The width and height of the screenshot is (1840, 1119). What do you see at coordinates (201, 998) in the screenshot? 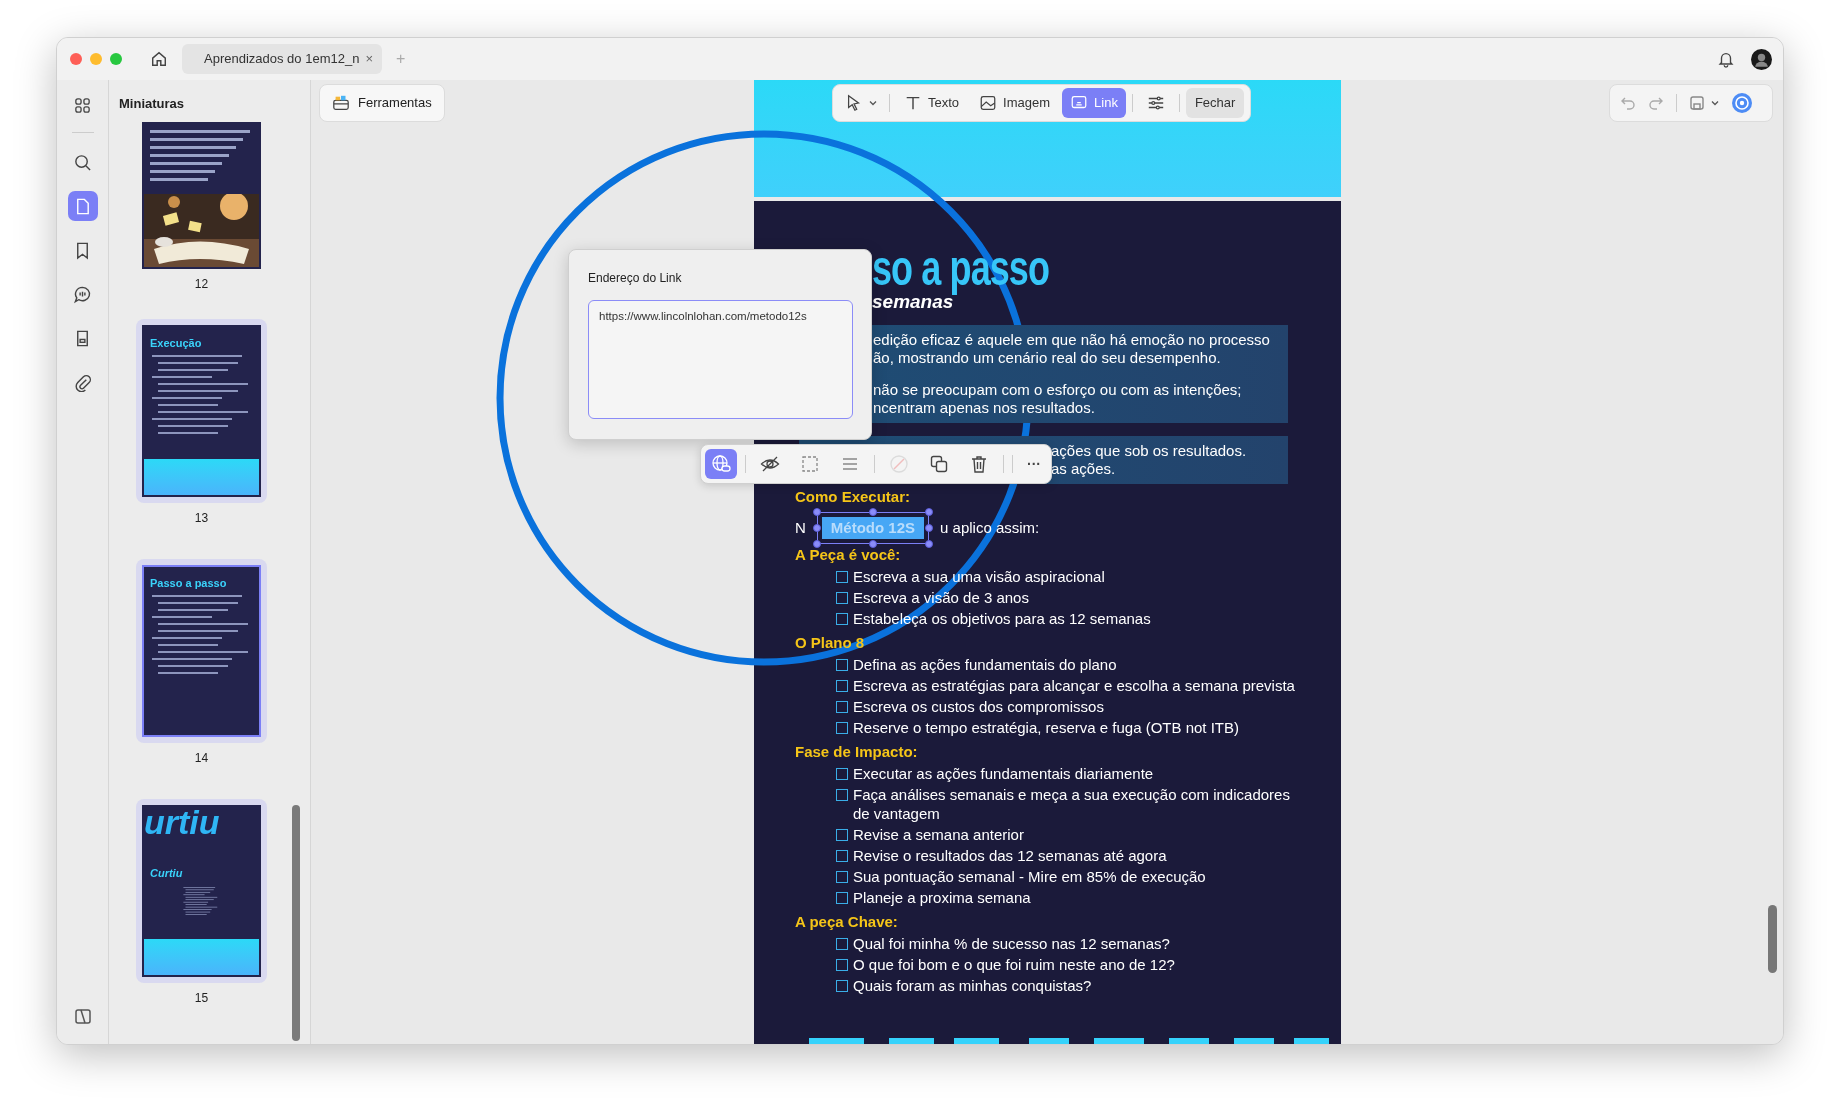
I see `page-number: 15` at bounding box center [201, 998].